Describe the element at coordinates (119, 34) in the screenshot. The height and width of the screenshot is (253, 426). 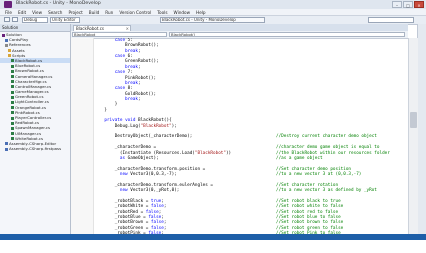
I see `class-dropdown: BlackRobot` at that location.